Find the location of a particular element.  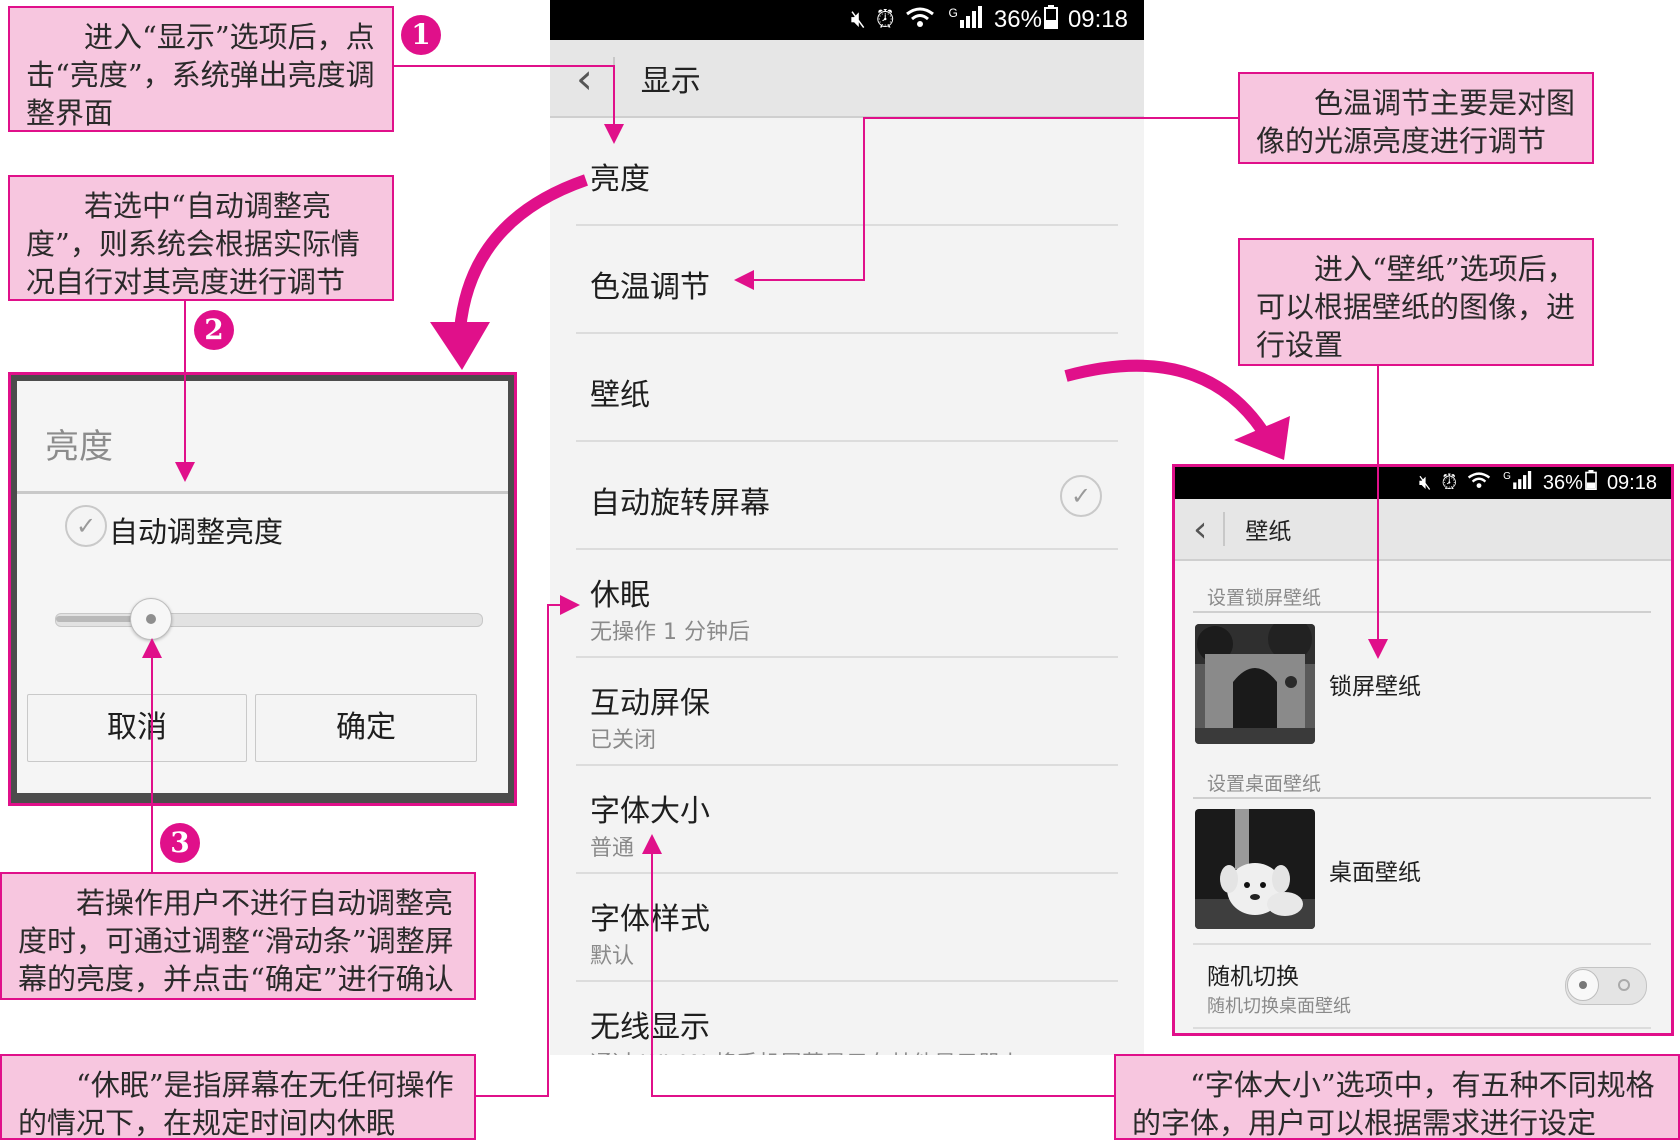

toggle-knob is located at coordinates (1583, 985).